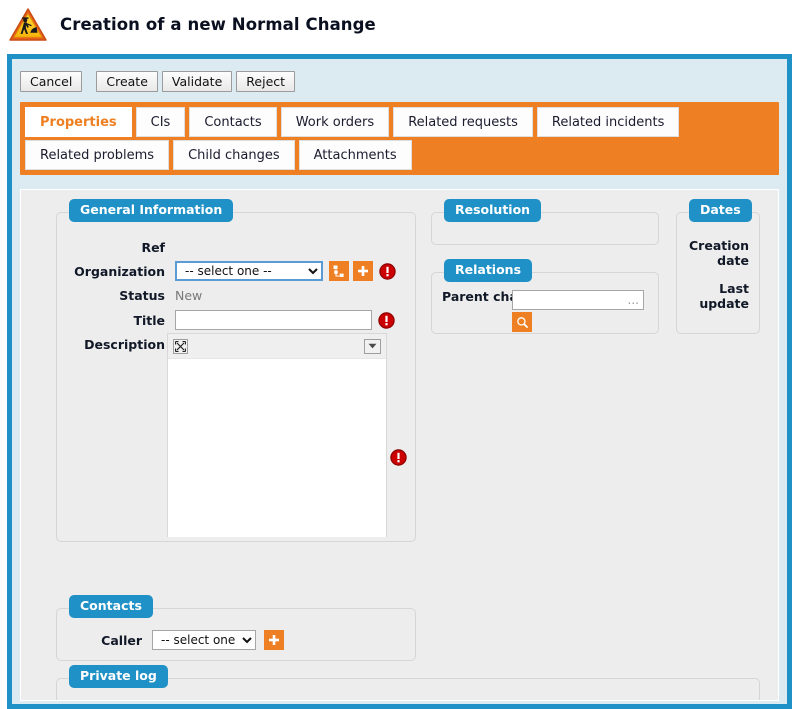  Describe the element at coordinates (363, 271) in the screenshot. I see `organization-add-button` at that location.